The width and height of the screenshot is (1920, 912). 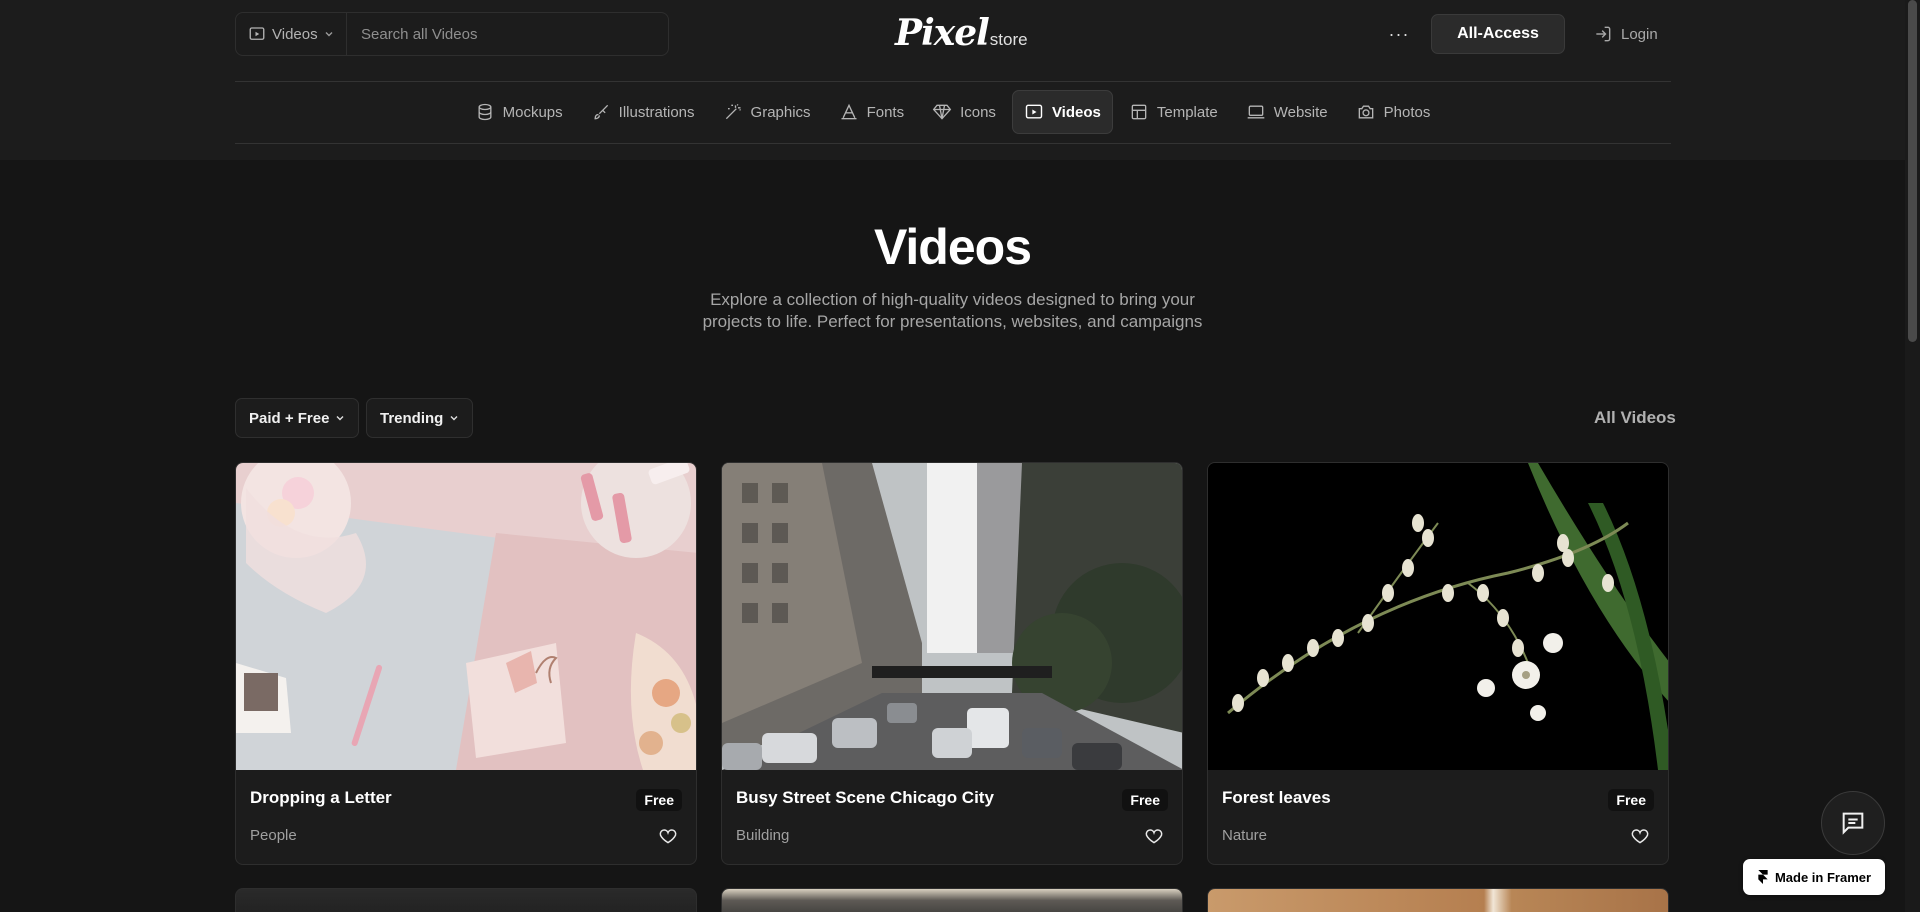 I want to click on nav-item-icons: Icons, so click(x=964, y=112).